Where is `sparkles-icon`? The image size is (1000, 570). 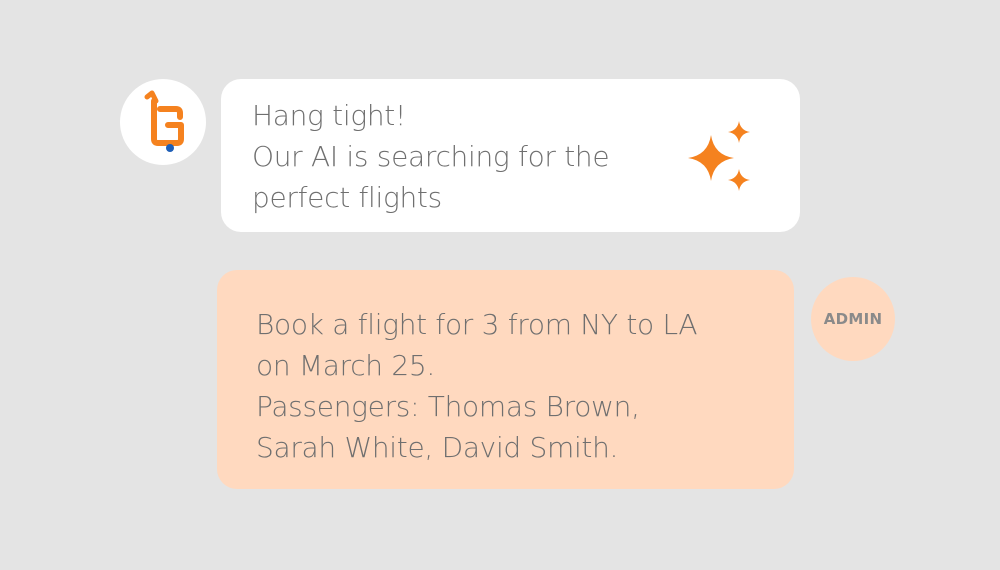
sparkles-icon is located at coordinates (719, 156).